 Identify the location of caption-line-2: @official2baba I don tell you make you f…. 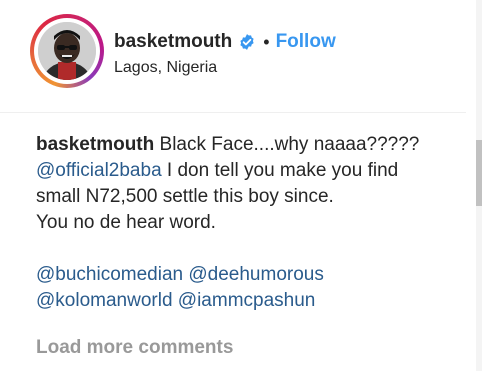
(246, 171).